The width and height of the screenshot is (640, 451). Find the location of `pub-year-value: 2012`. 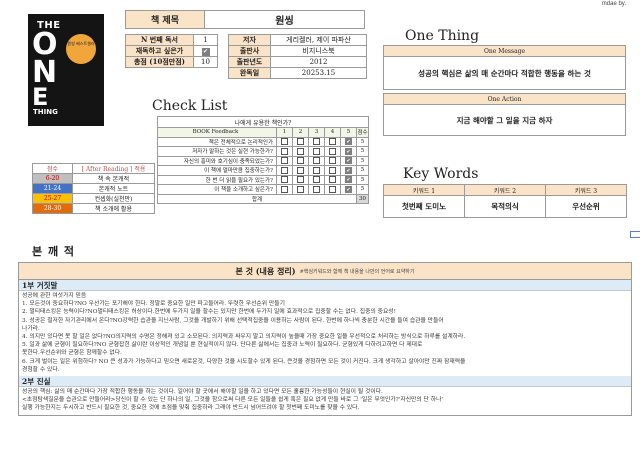

pub-year-value: 2012 is located at coordinates (318, 62).